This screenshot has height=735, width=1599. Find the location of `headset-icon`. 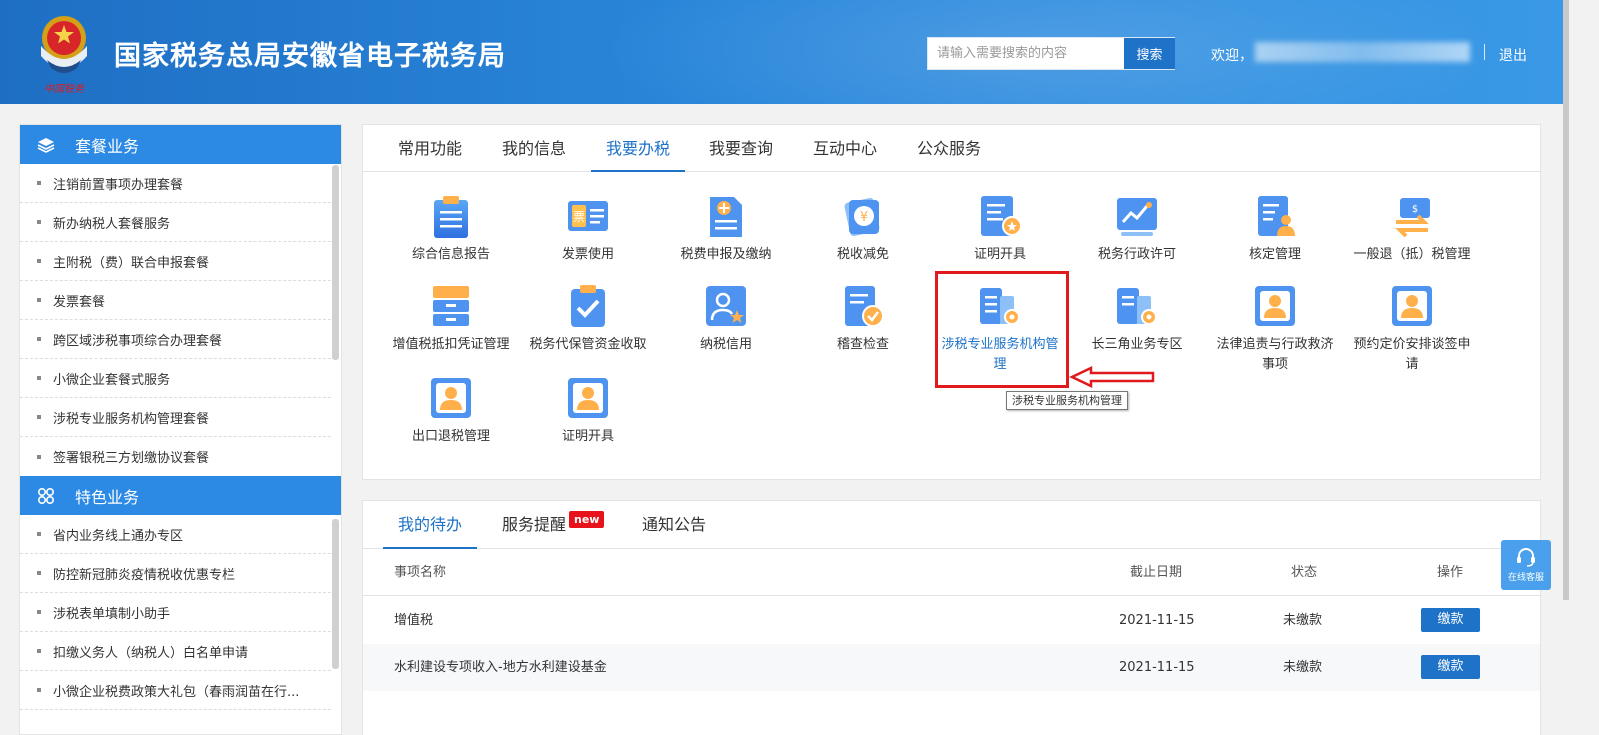

headset-icon is located at coordinates (1526, 557).